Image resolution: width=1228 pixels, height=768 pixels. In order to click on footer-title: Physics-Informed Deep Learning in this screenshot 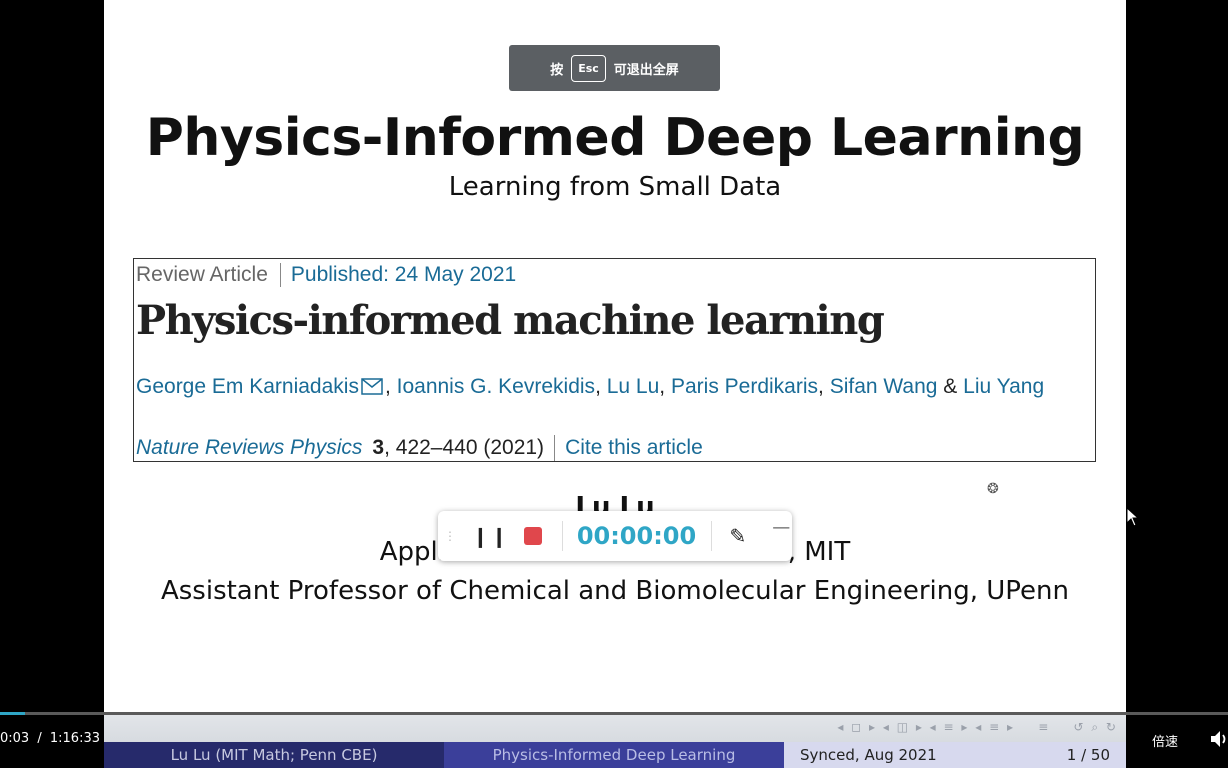, I will do `click(614, 755)`.